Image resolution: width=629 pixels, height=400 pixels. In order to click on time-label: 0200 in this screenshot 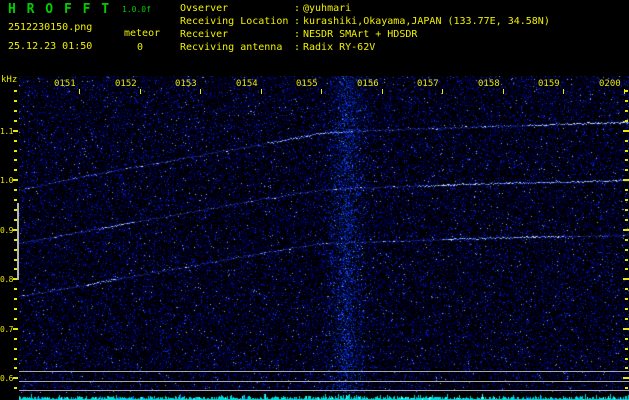, I will do `click(610, 84)`.